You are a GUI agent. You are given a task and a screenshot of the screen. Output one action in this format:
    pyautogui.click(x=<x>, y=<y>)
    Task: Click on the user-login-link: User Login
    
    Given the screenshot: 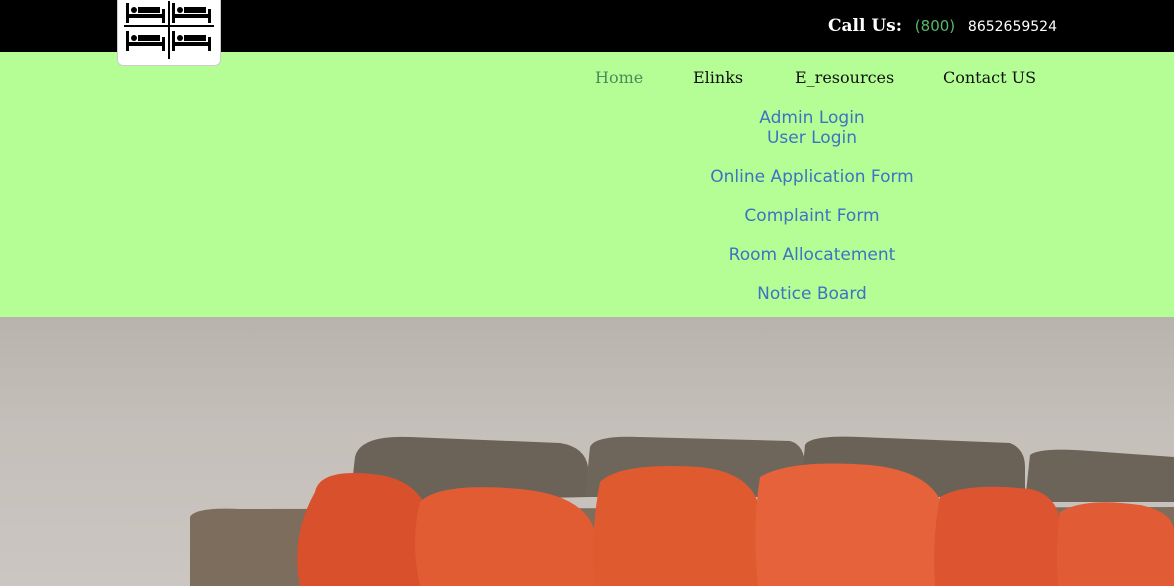 What is the action you would take?
    pyautogui.click(x=812, y=138)
    